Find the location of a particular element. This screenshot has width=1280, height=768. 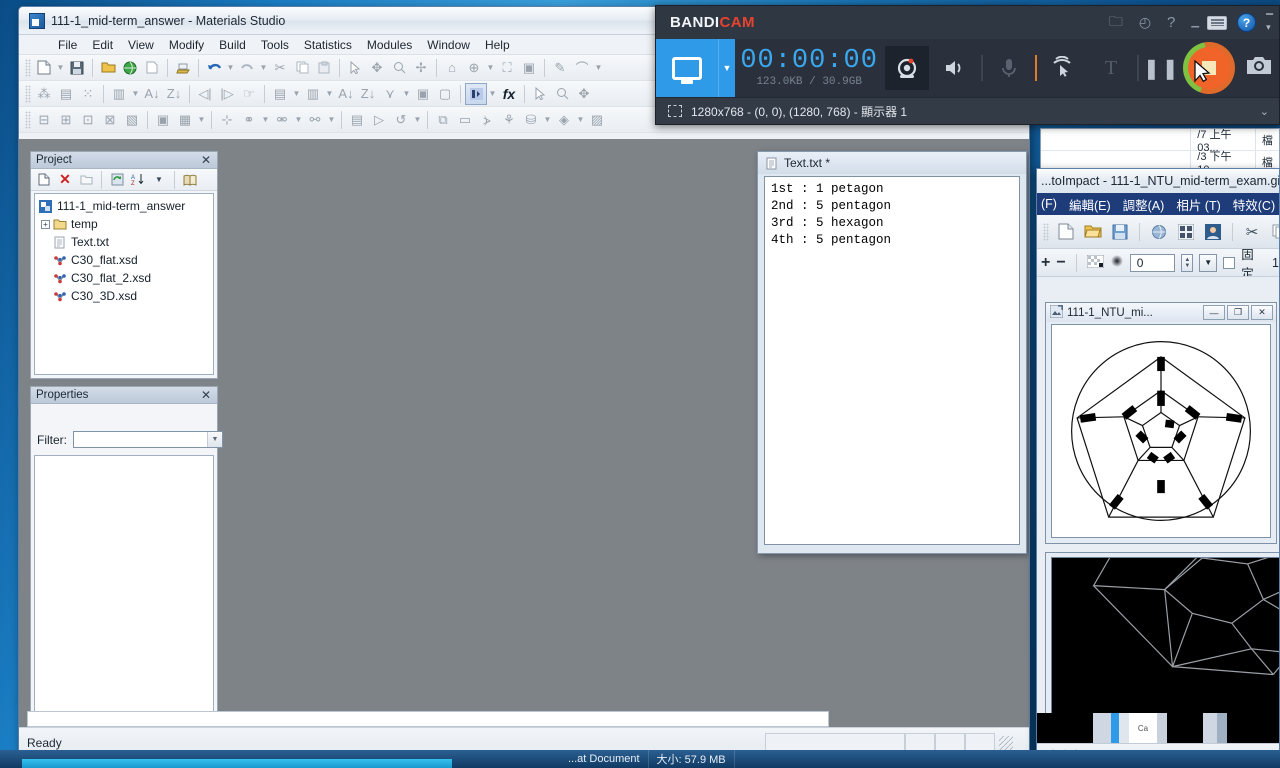

keyboard-icon is located at coordinates (1217, 22).